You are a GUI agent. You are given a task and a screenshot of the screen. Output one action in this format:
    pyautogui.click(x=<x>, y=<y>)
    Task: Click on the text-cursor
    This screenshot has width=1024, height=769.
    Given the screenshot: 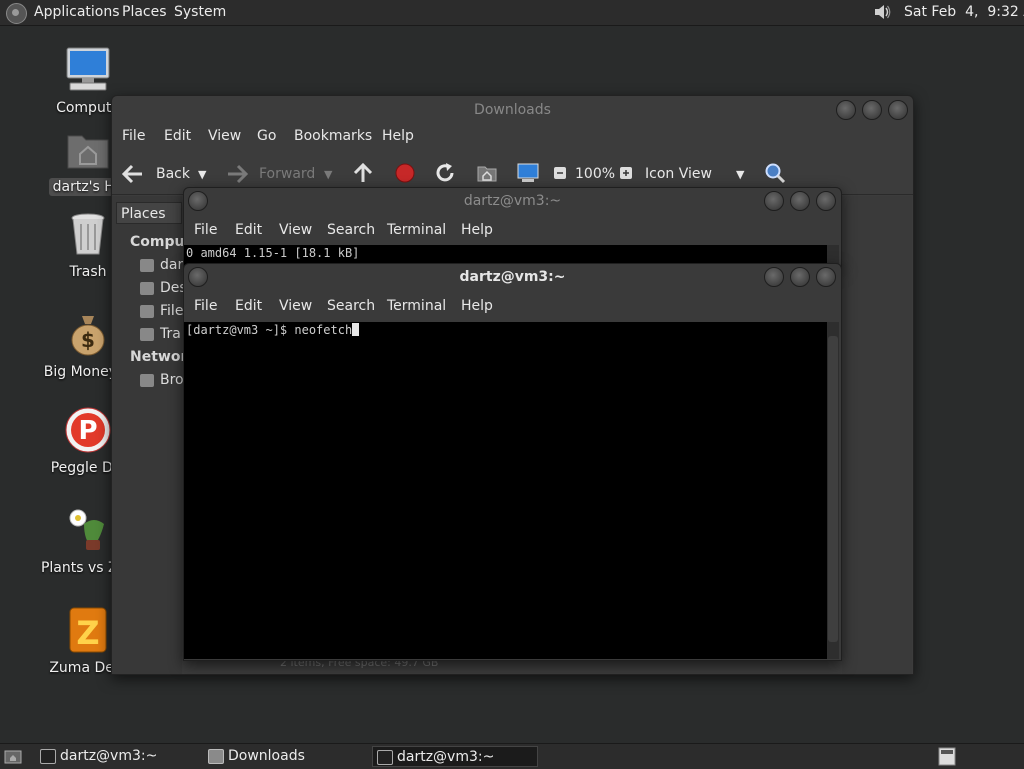 What is the action you would take?
    pyautogui.click(x=356, y=329)
    